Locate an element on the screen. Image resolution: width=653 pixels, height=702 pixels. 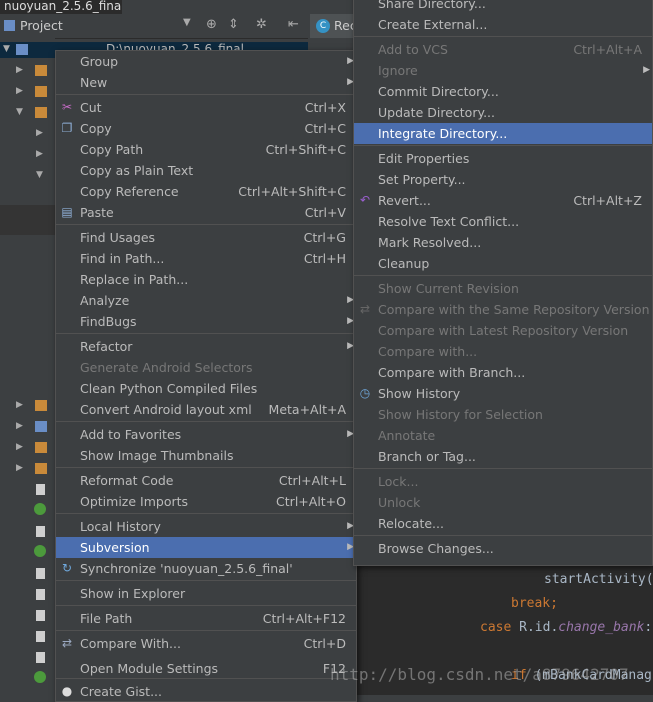
menu-item-add-to-favorites: Add to Favorites ▶ is located at coordinates (206, 434).